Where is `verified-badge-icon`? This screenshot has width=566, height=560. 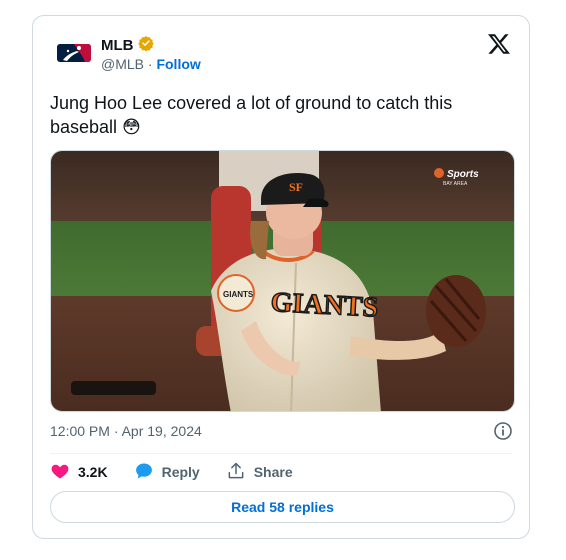
verified-badge-icon is located at coordinates (145, 45).